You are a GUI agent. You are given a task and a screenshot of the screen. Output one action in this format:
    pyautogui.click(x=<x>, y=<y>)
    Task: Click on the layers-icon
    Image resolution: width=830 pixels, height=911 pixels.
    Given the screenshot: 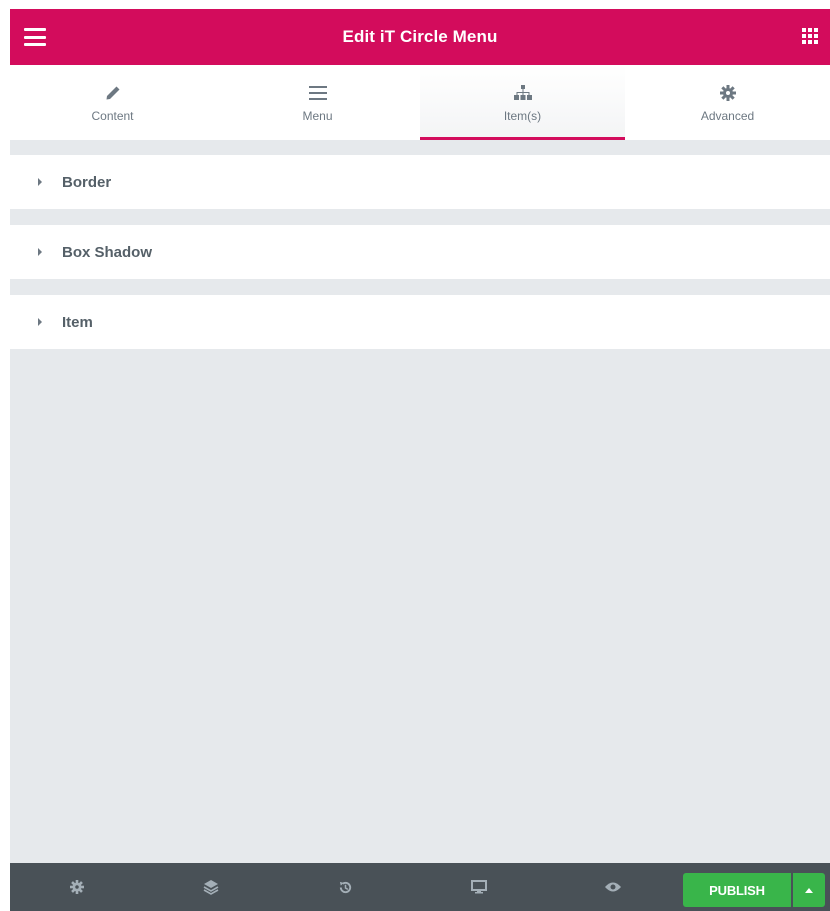 What is the action you would take?
    pyautogui.click(x=211, y=887)
    